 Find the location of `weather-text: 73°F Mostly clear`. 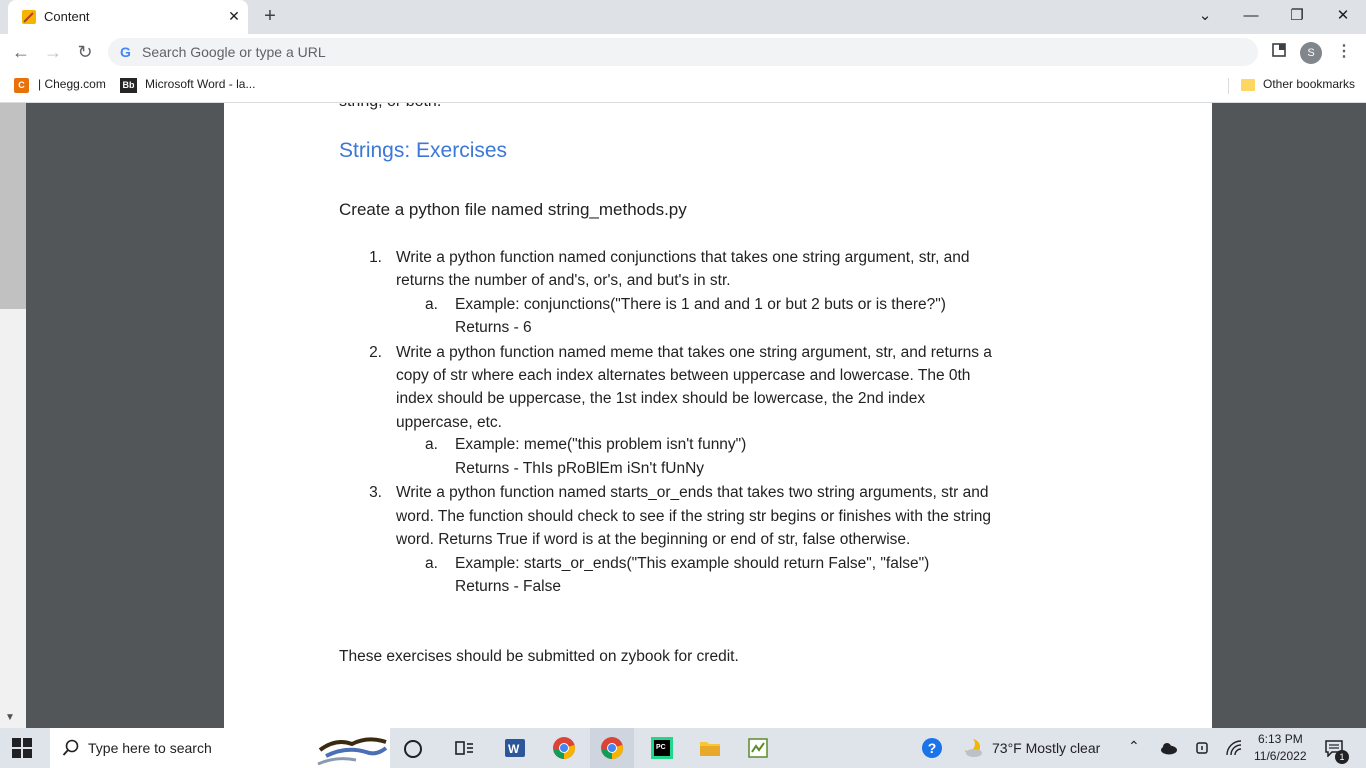

weather-text: 73°F Mostly clear is located at coordinates (1046, 748).